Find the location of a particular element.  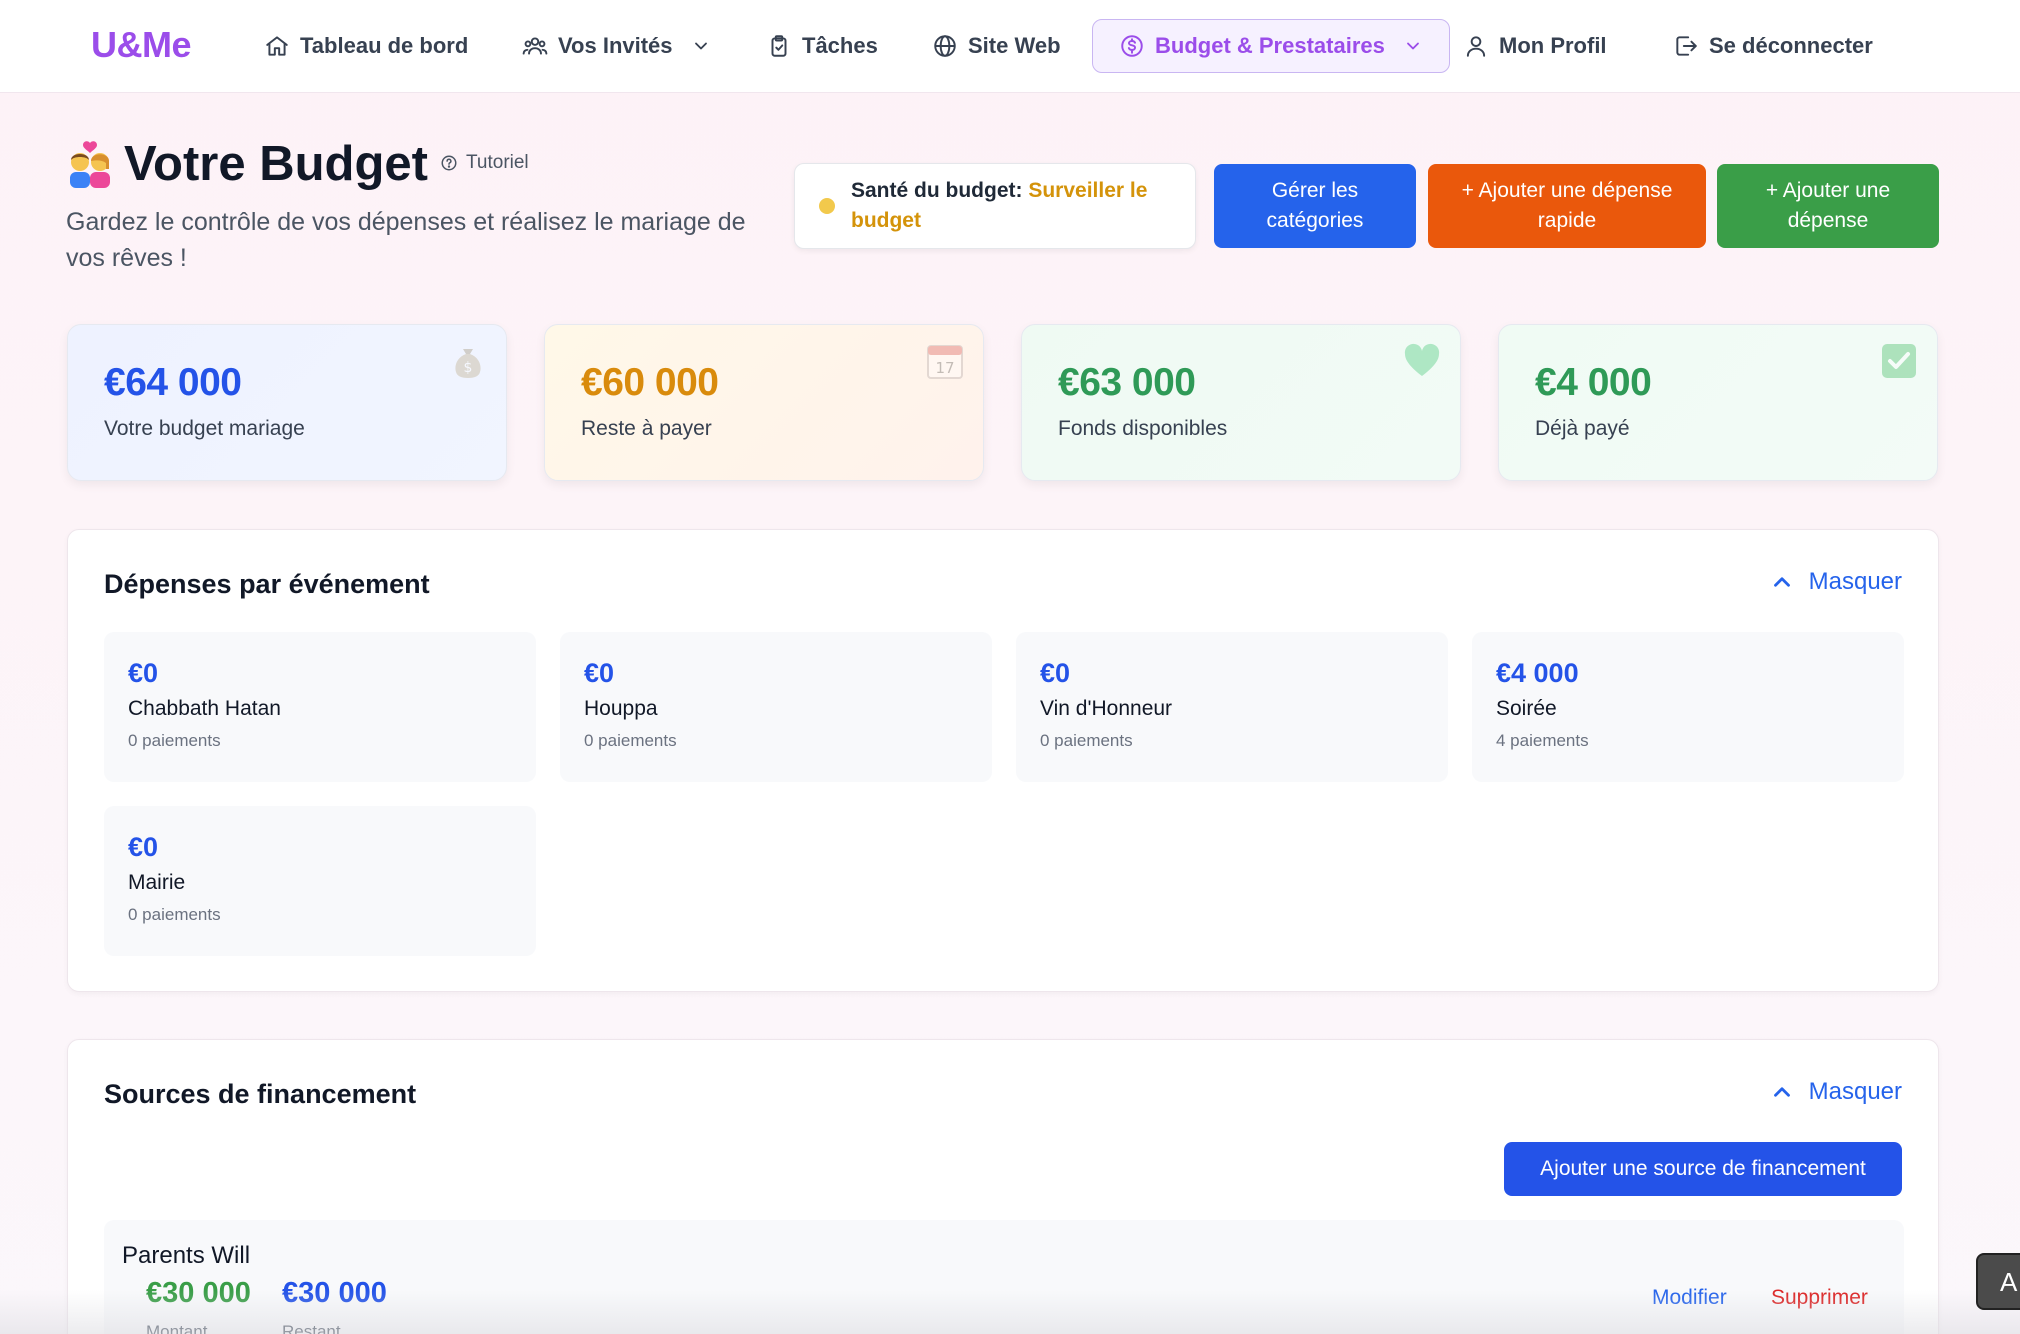

stat-card-budget: €64 000 Votre budget mariage $ is located at coordinates (287, 402).